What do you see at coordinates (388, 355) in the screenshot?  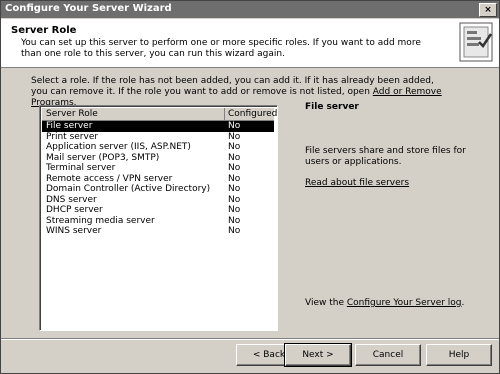 I see `cancel-button: Cancel` at bounding box center [388, 355].